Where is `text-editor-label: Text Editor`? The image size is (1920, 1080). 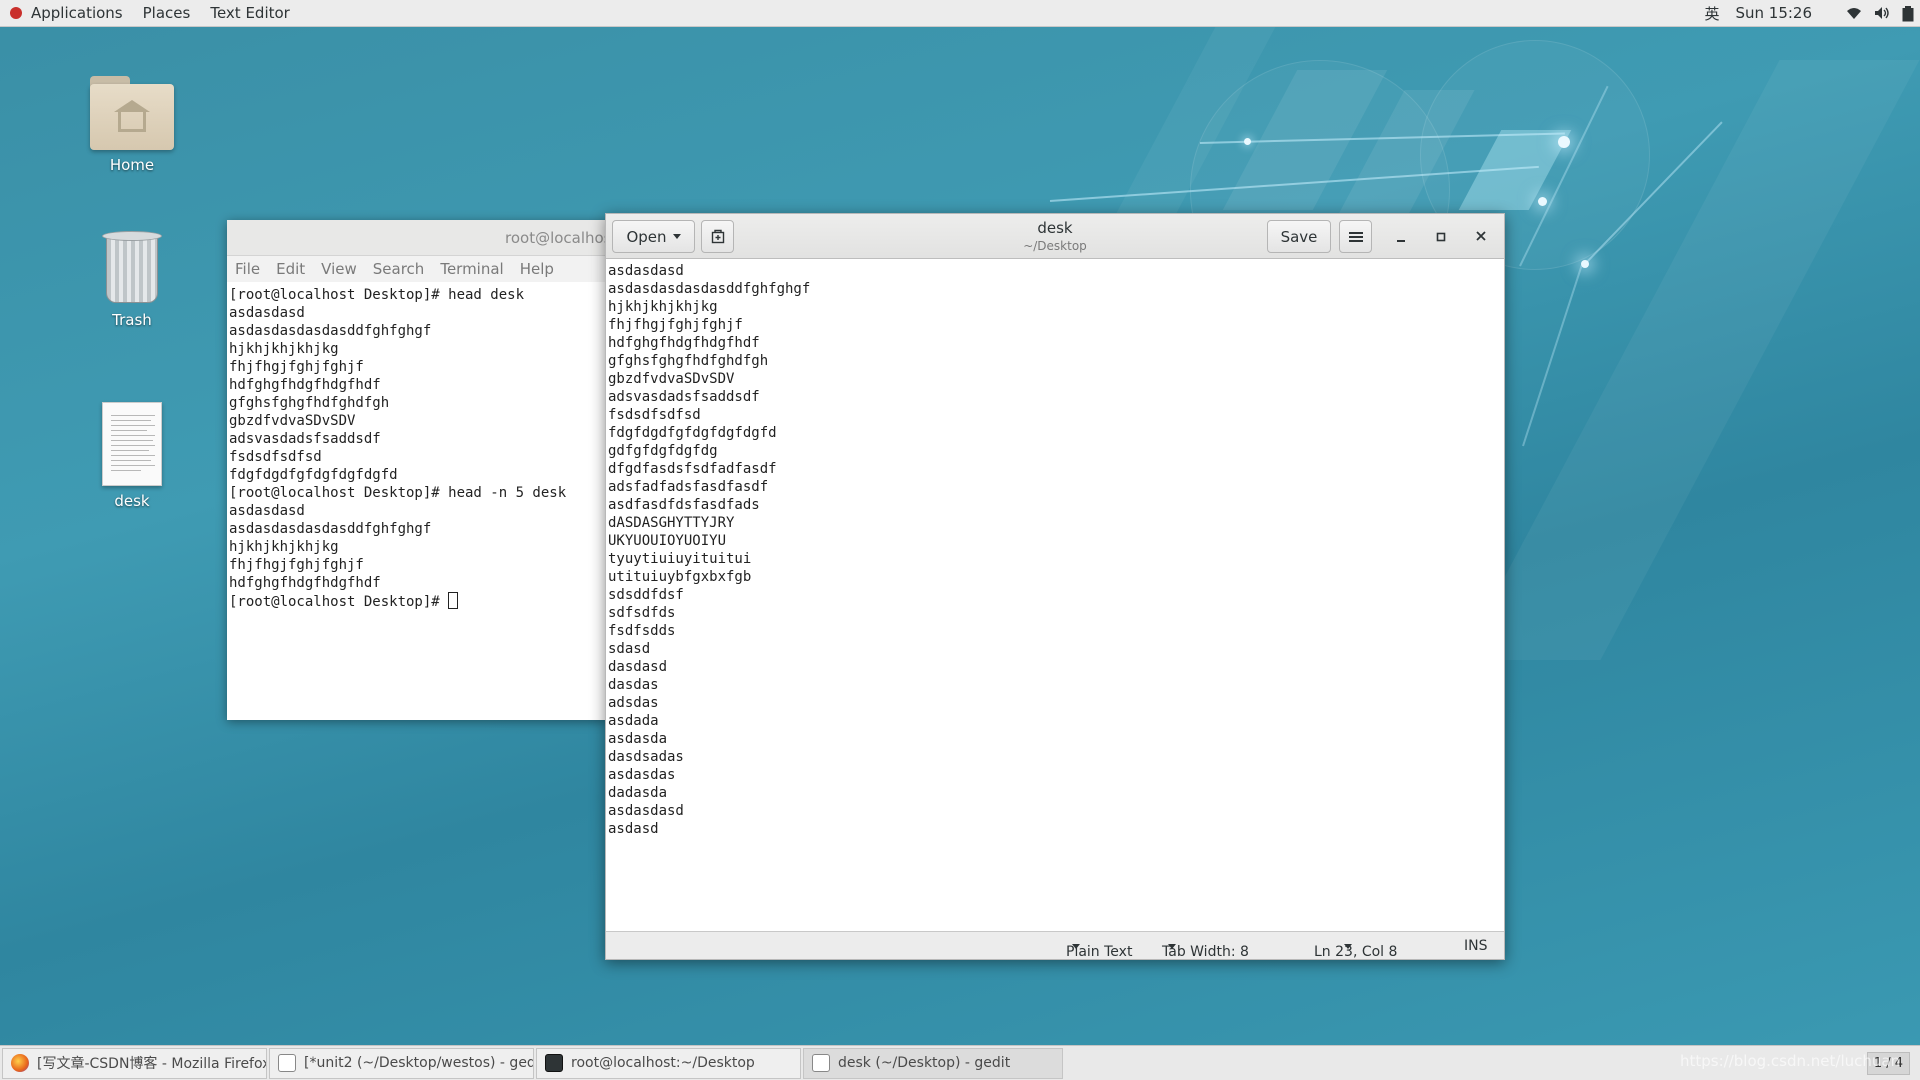
text-editor-label: Text Editor is located at coordinates (250, 13).